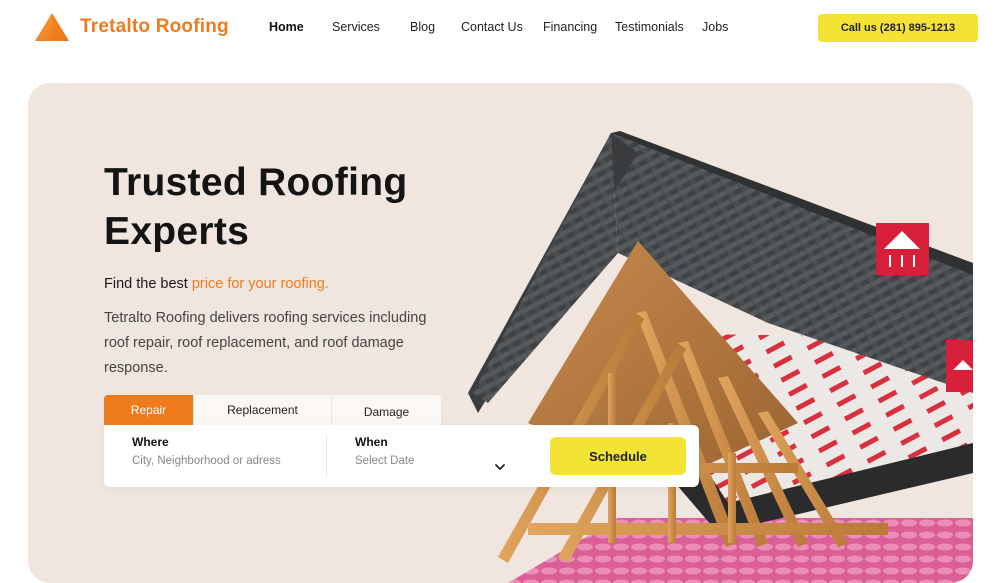 Image resolution: width=1000 pixels, height=583 pixels. What do you see at coordinates (222, 451) in the screenshot?
I see `where-field: Where` at bounding box center [222, 451].